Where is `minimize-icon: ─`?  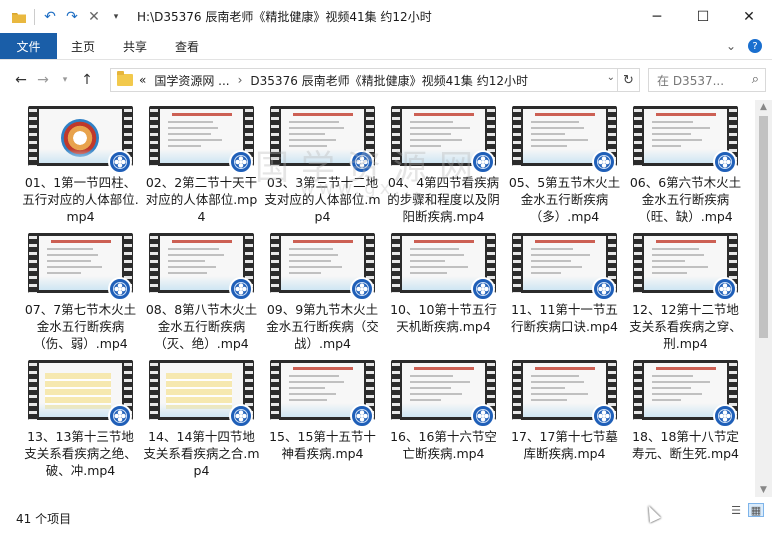 minimize-icon: ─ is located at coordinates (657, 16).